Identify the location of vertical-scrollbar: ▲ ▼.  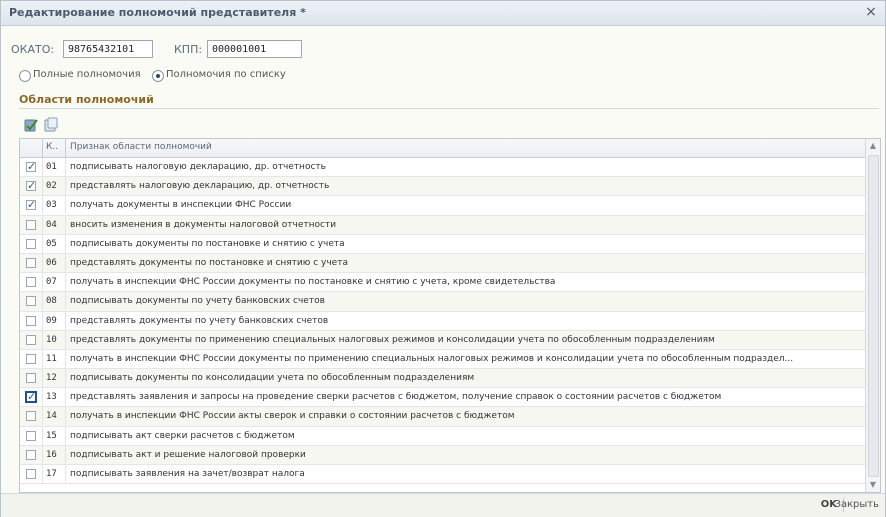
(872, 315).